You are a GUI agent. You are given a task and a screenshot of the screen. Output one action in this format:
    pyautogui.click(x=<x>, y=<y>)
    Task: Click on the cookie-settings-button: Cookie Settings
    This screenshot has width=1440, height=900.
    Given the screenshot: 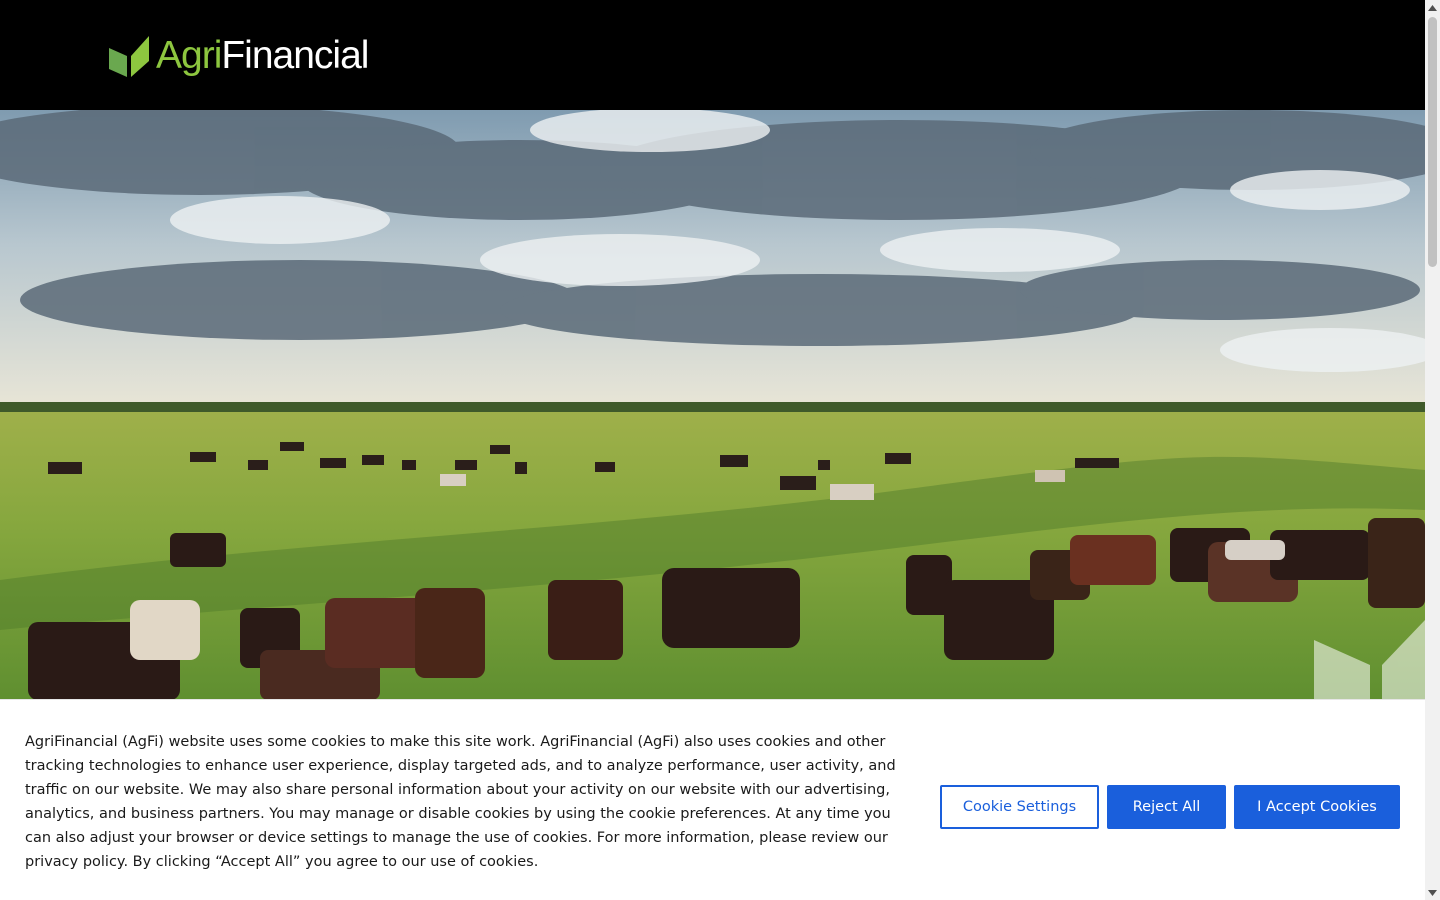 What is the action you would take?
    pyautogui.click(x=1019, y=807)
    